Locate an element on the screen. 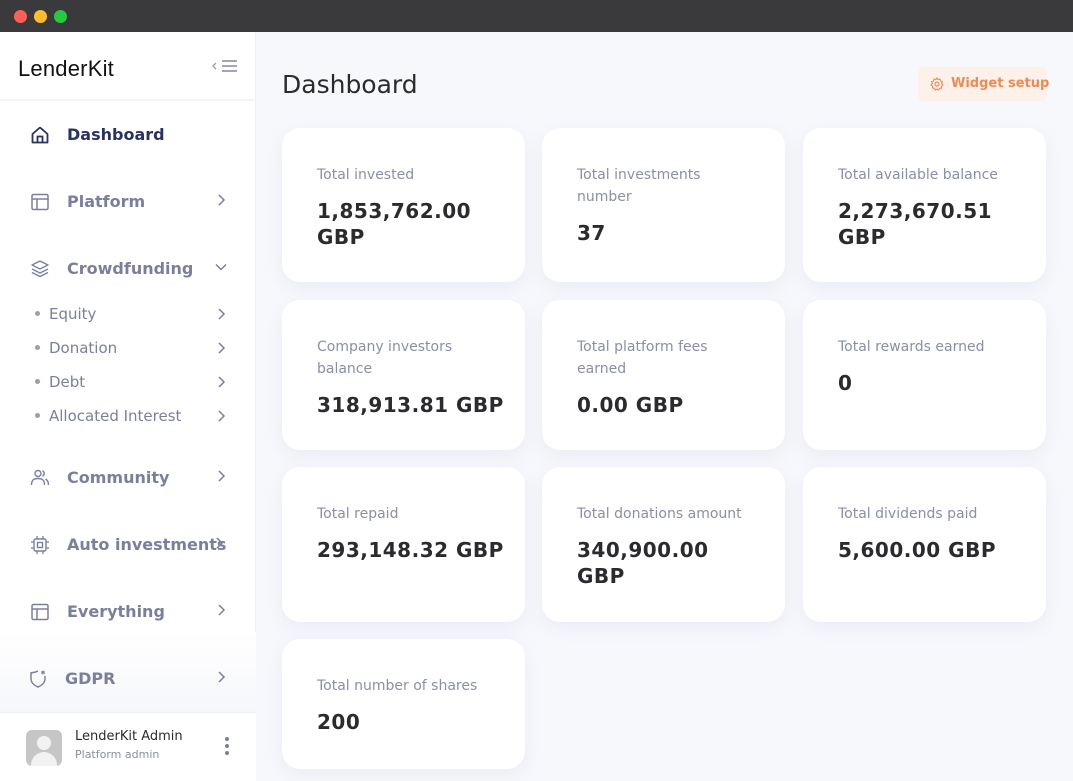 The width and height of the screenshot is (1073, 781). sidebar-item-label: Auto investments is located at coordinates (147, 544).